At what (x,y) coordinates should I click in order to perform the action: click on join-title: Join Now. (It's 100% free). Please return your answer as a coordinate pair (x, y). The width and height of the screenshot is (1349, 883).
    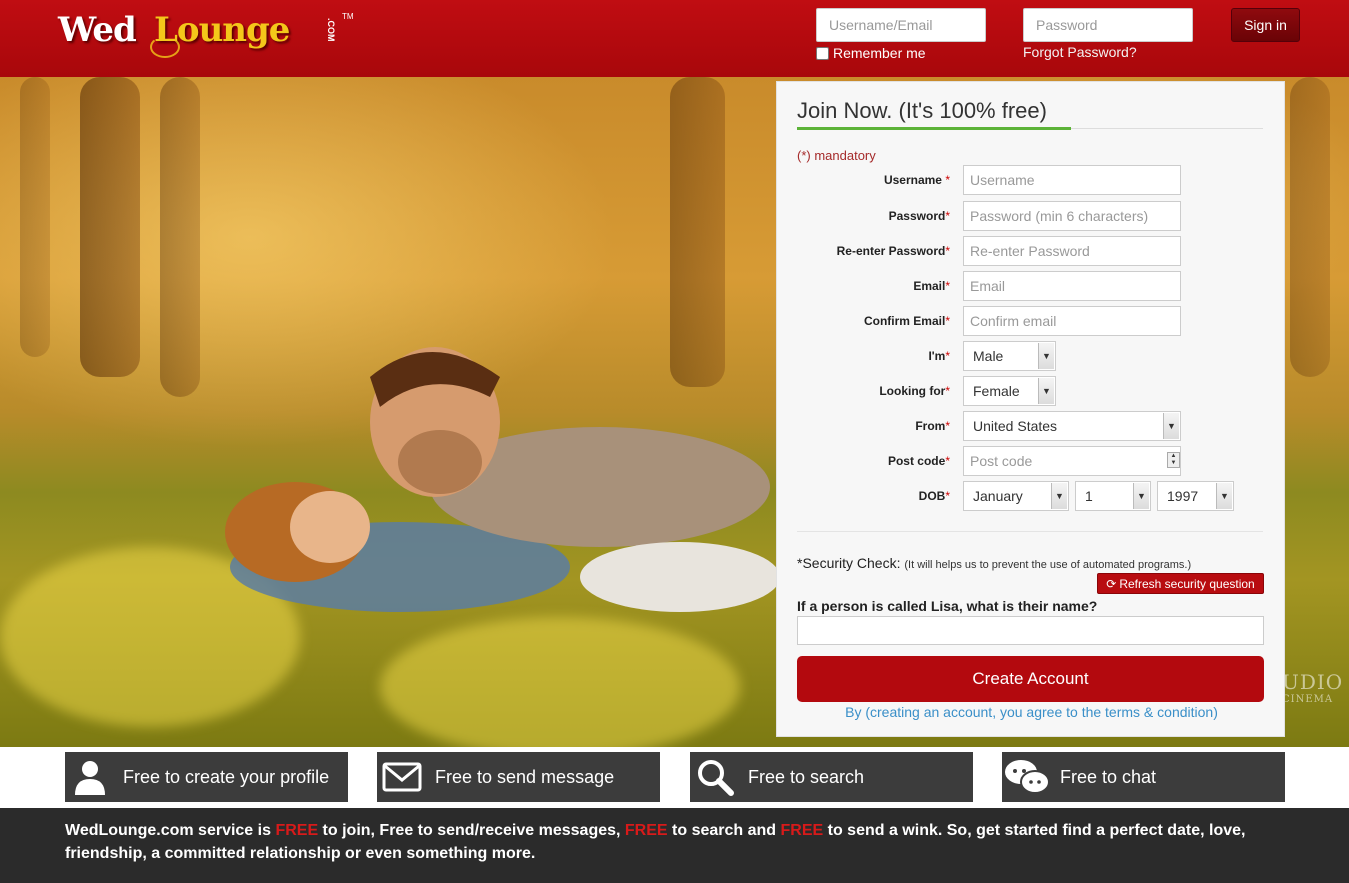
    Looking at the image, I should click on (922, 110).